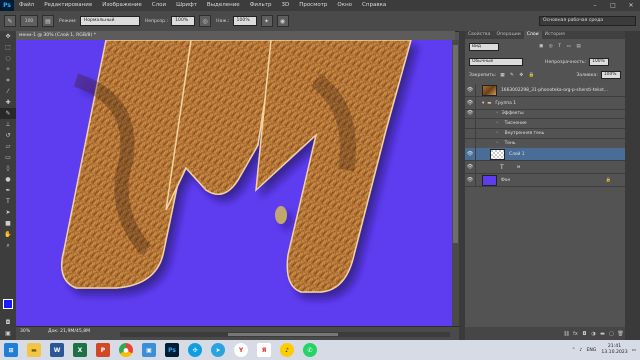 The image size is (640, 360). Describe the element at coordinates (183, 21) in the screenshot. I see `opacity-input: 100%` at that location.